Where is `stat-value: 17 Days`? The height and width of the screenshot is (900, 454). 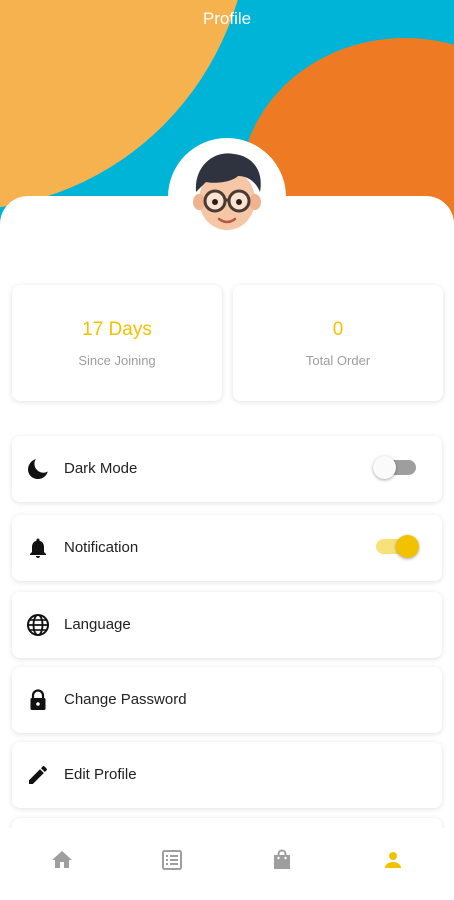 stat-value: 17 Days is located at coordinates (117, 329).